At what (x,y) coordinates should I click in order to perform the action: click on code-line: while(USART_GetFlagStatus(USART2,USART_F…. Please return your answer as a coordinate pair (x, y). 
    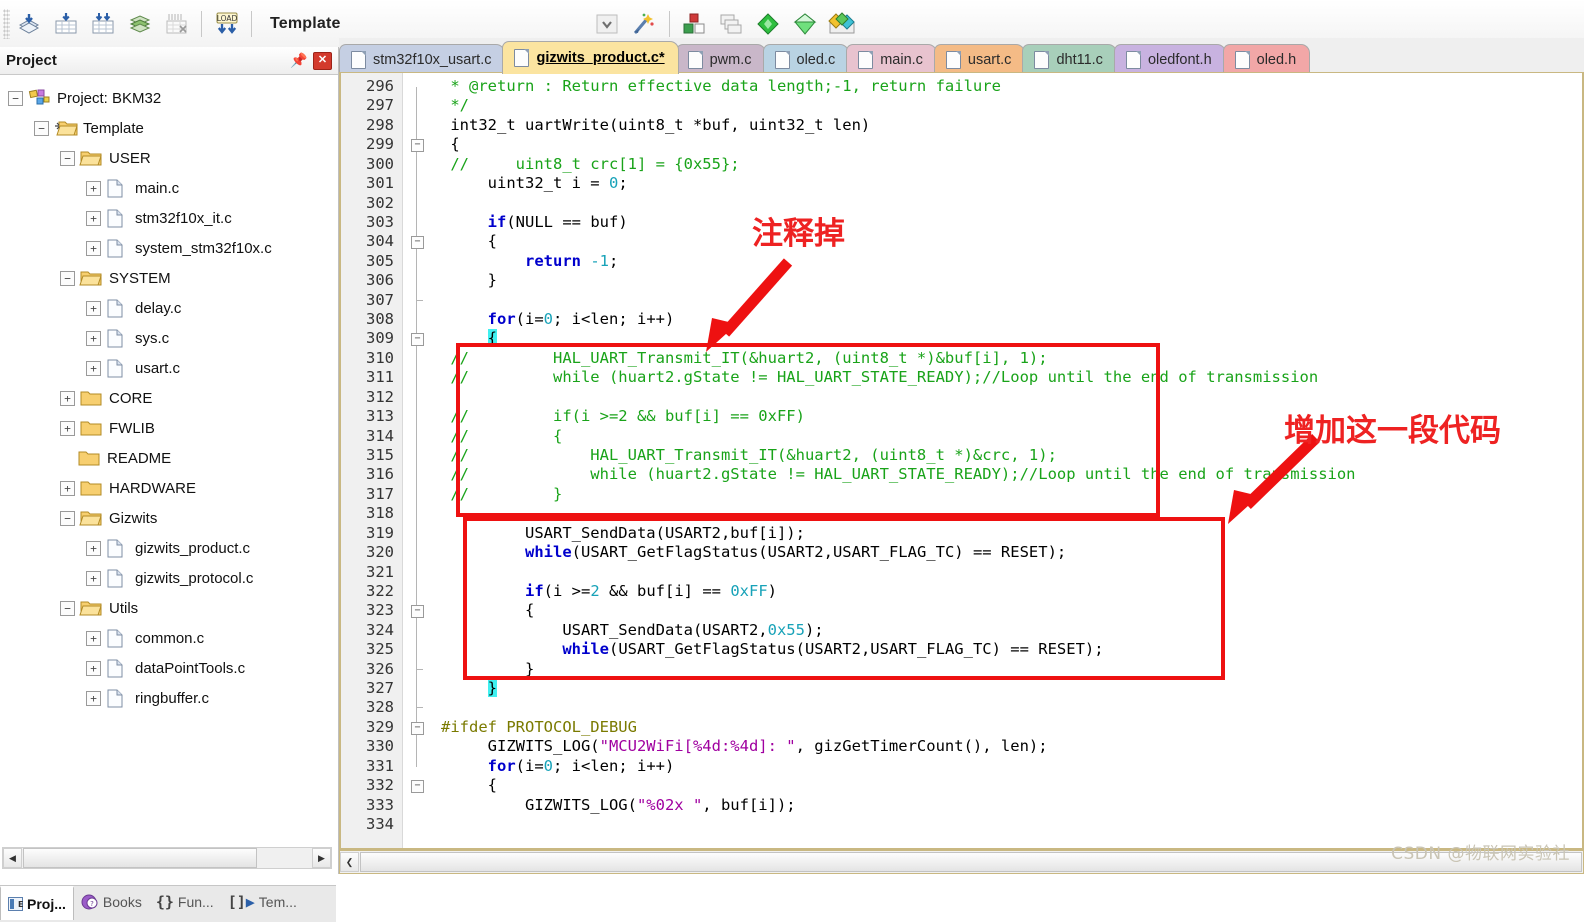
    Looking at the image, I should click on (772, 649).